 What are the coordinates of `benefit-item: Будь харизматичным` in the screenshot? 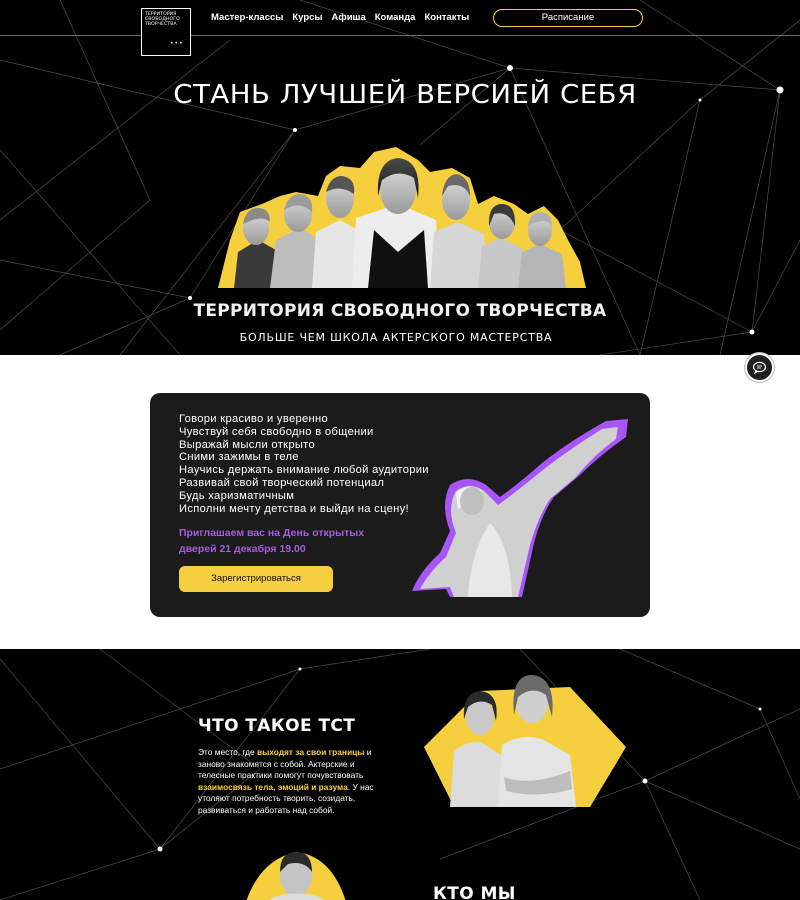 It's located at (237, 495).